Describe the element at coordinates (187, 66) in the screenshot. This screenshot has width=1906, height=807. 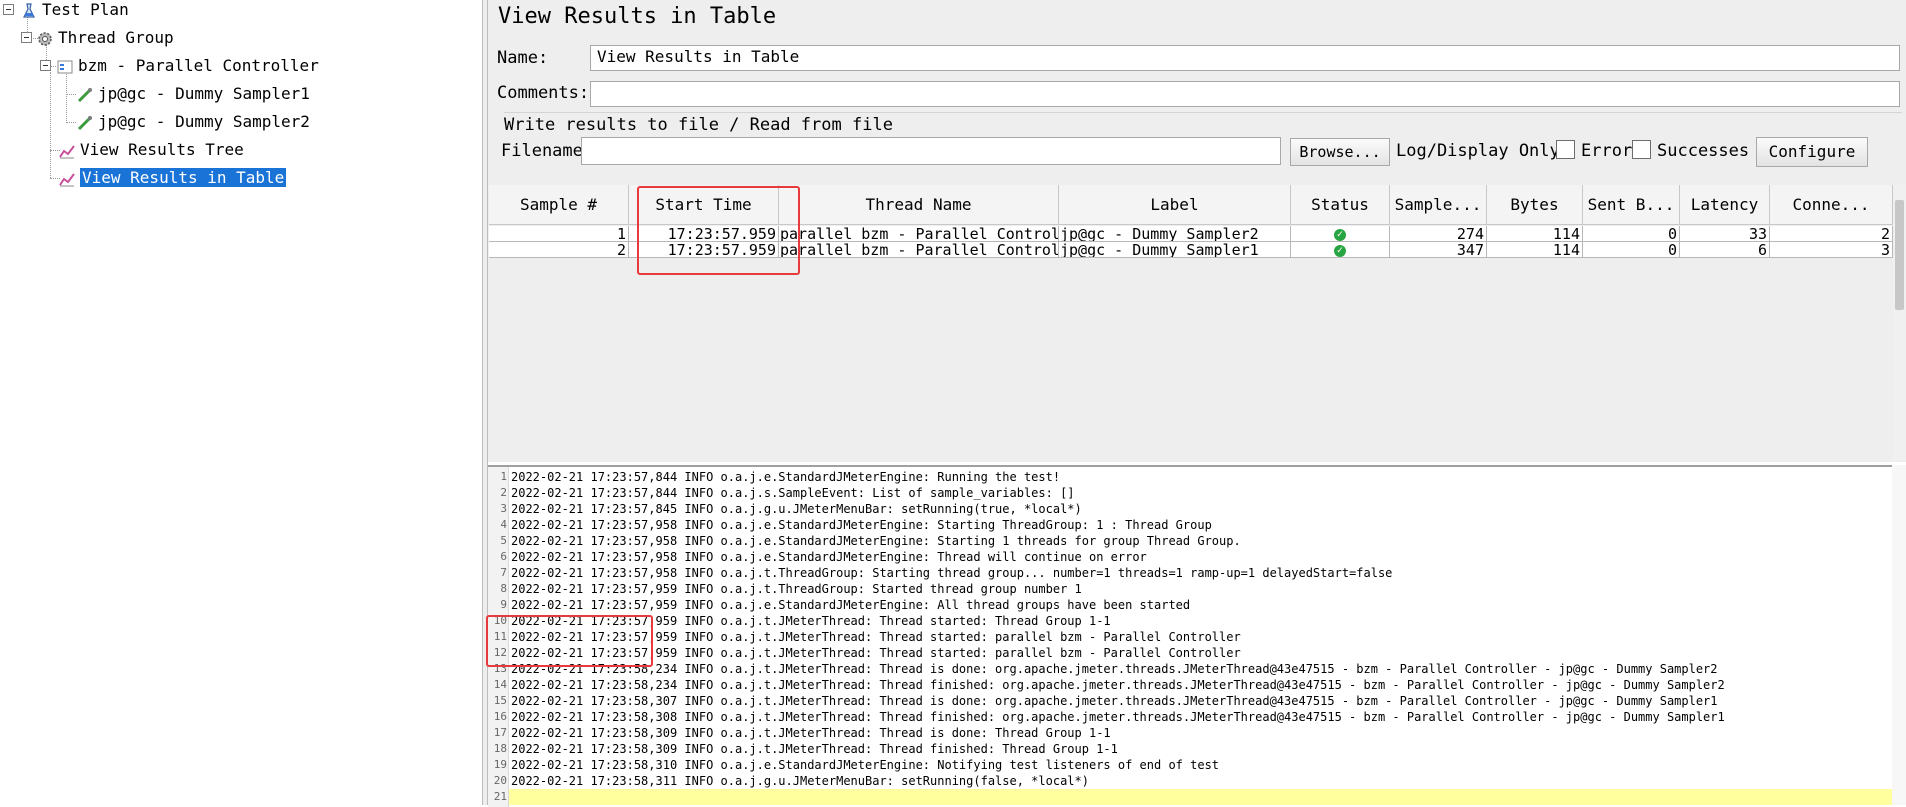
I see `tree-item-parallel-controller: bzm - Parallel Controller` at that location.